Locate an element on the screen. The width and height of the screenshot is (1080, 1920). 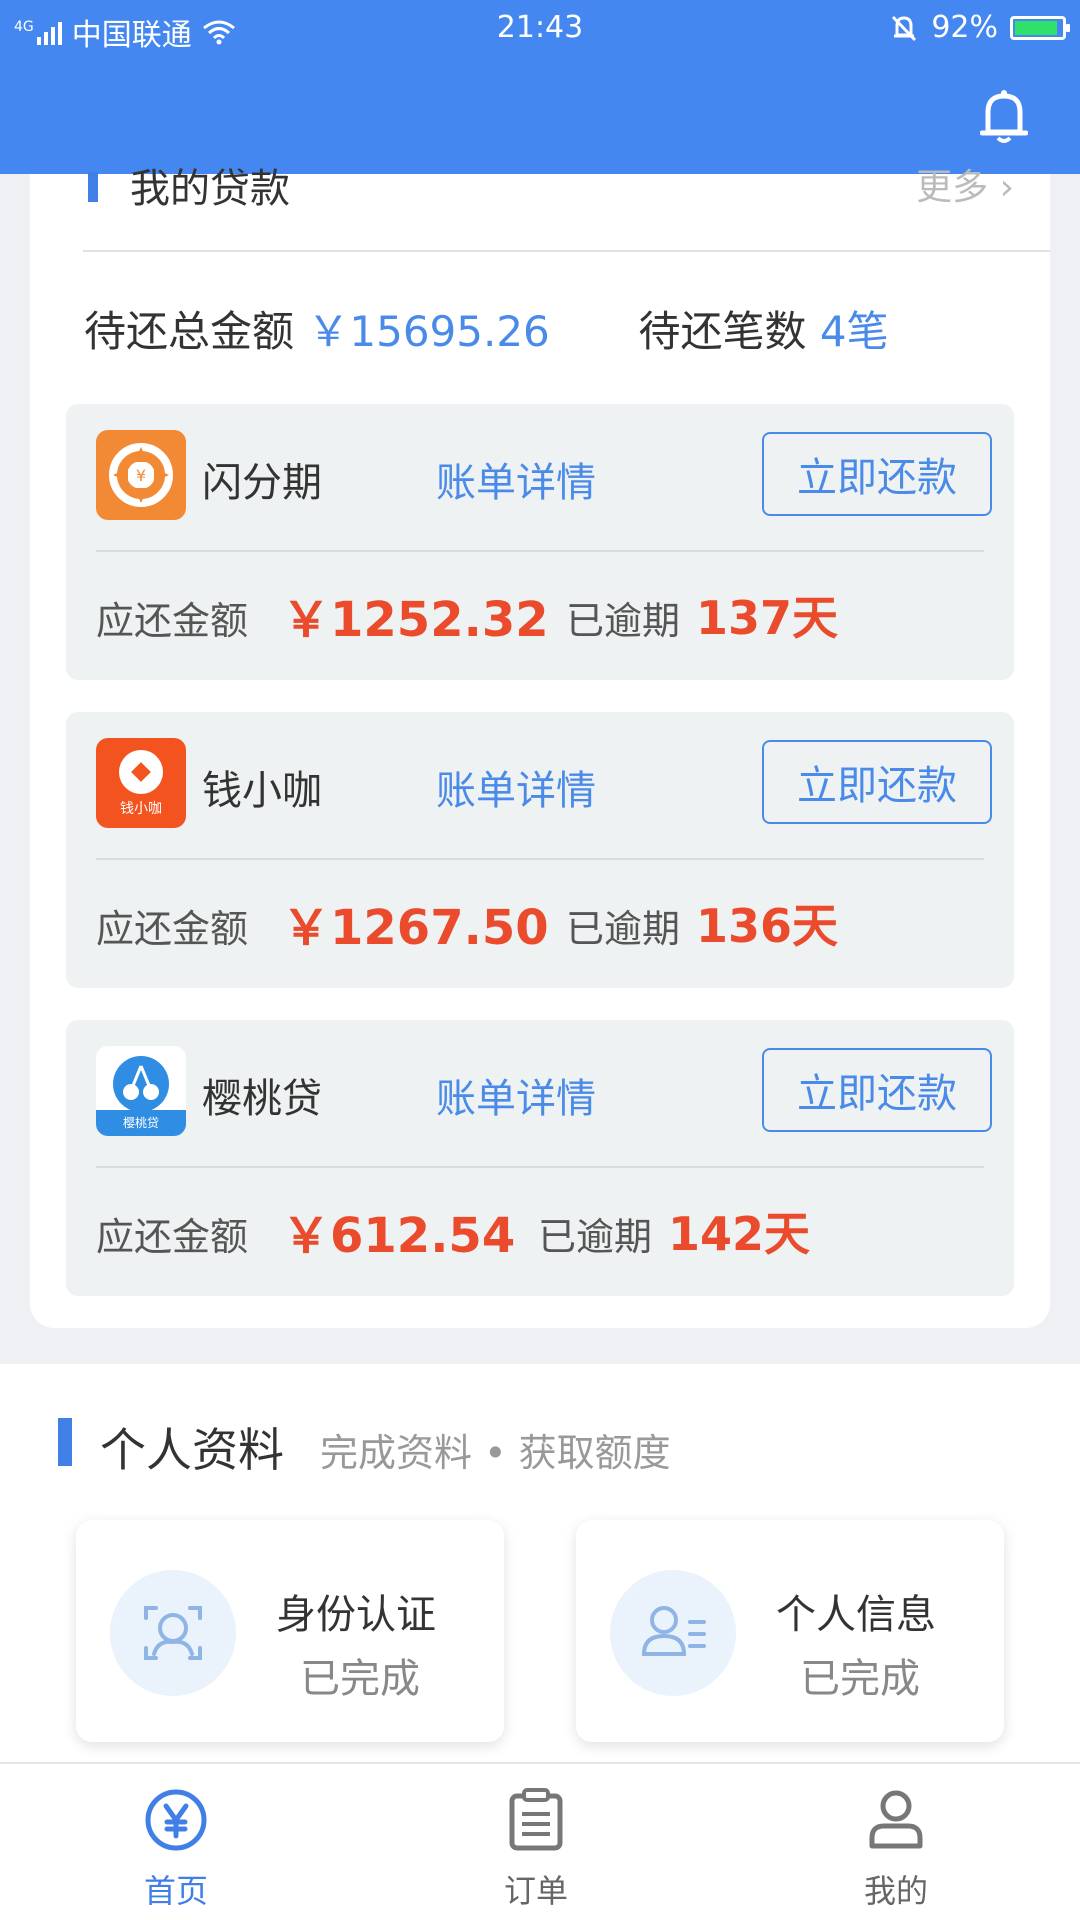
section-title: 我的贷款 is located at coordinates (210, 189).